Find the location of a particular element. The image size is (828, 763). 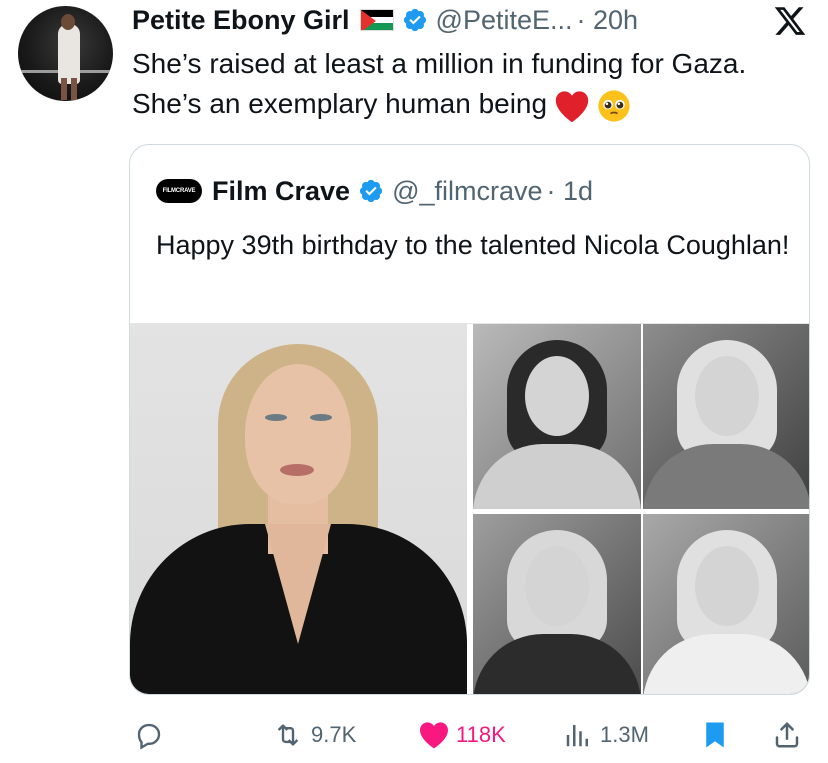

bookmark-filled-icon is located at coordinates (715, 735).